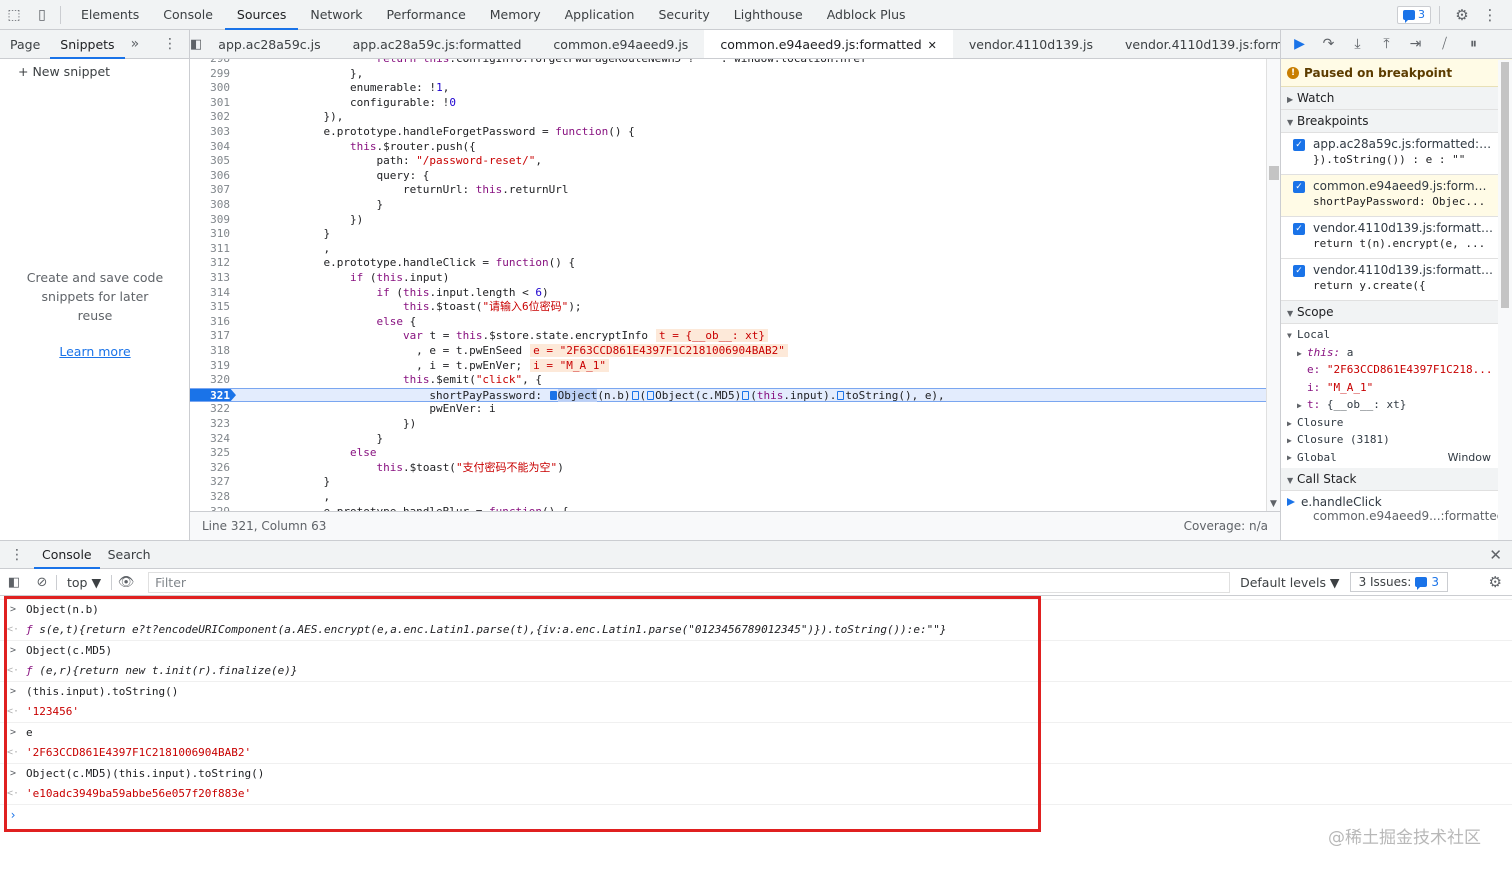 The image size is (1512, 869). Describe the element at coordinates (728, 468) in the screenshot. I see `code-line: 326 this.$toast("支付密码不能为空")` at that location.